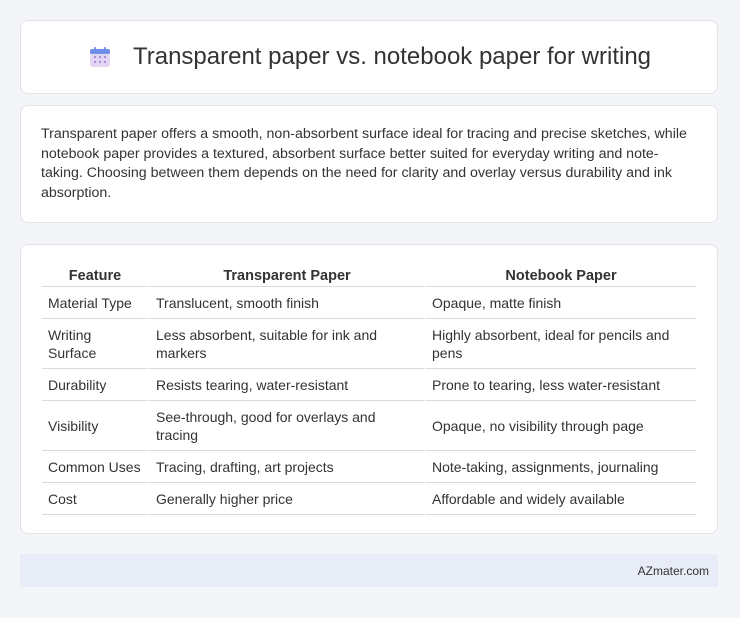 This screenshot has width=740, height=618. Describe the element at coordinates (560, 426) in the screenshot. I see `cell-notebook-paper: Opaque, no visibility through page` at that location.